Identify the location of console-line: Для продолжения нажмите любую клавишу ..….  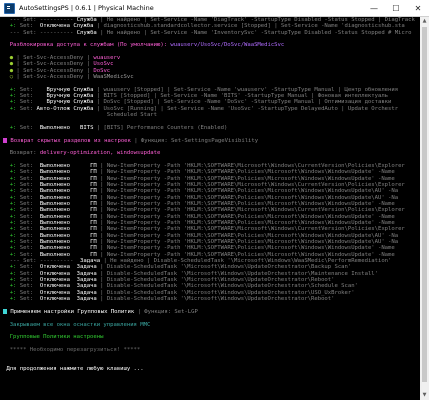
(210, 369).